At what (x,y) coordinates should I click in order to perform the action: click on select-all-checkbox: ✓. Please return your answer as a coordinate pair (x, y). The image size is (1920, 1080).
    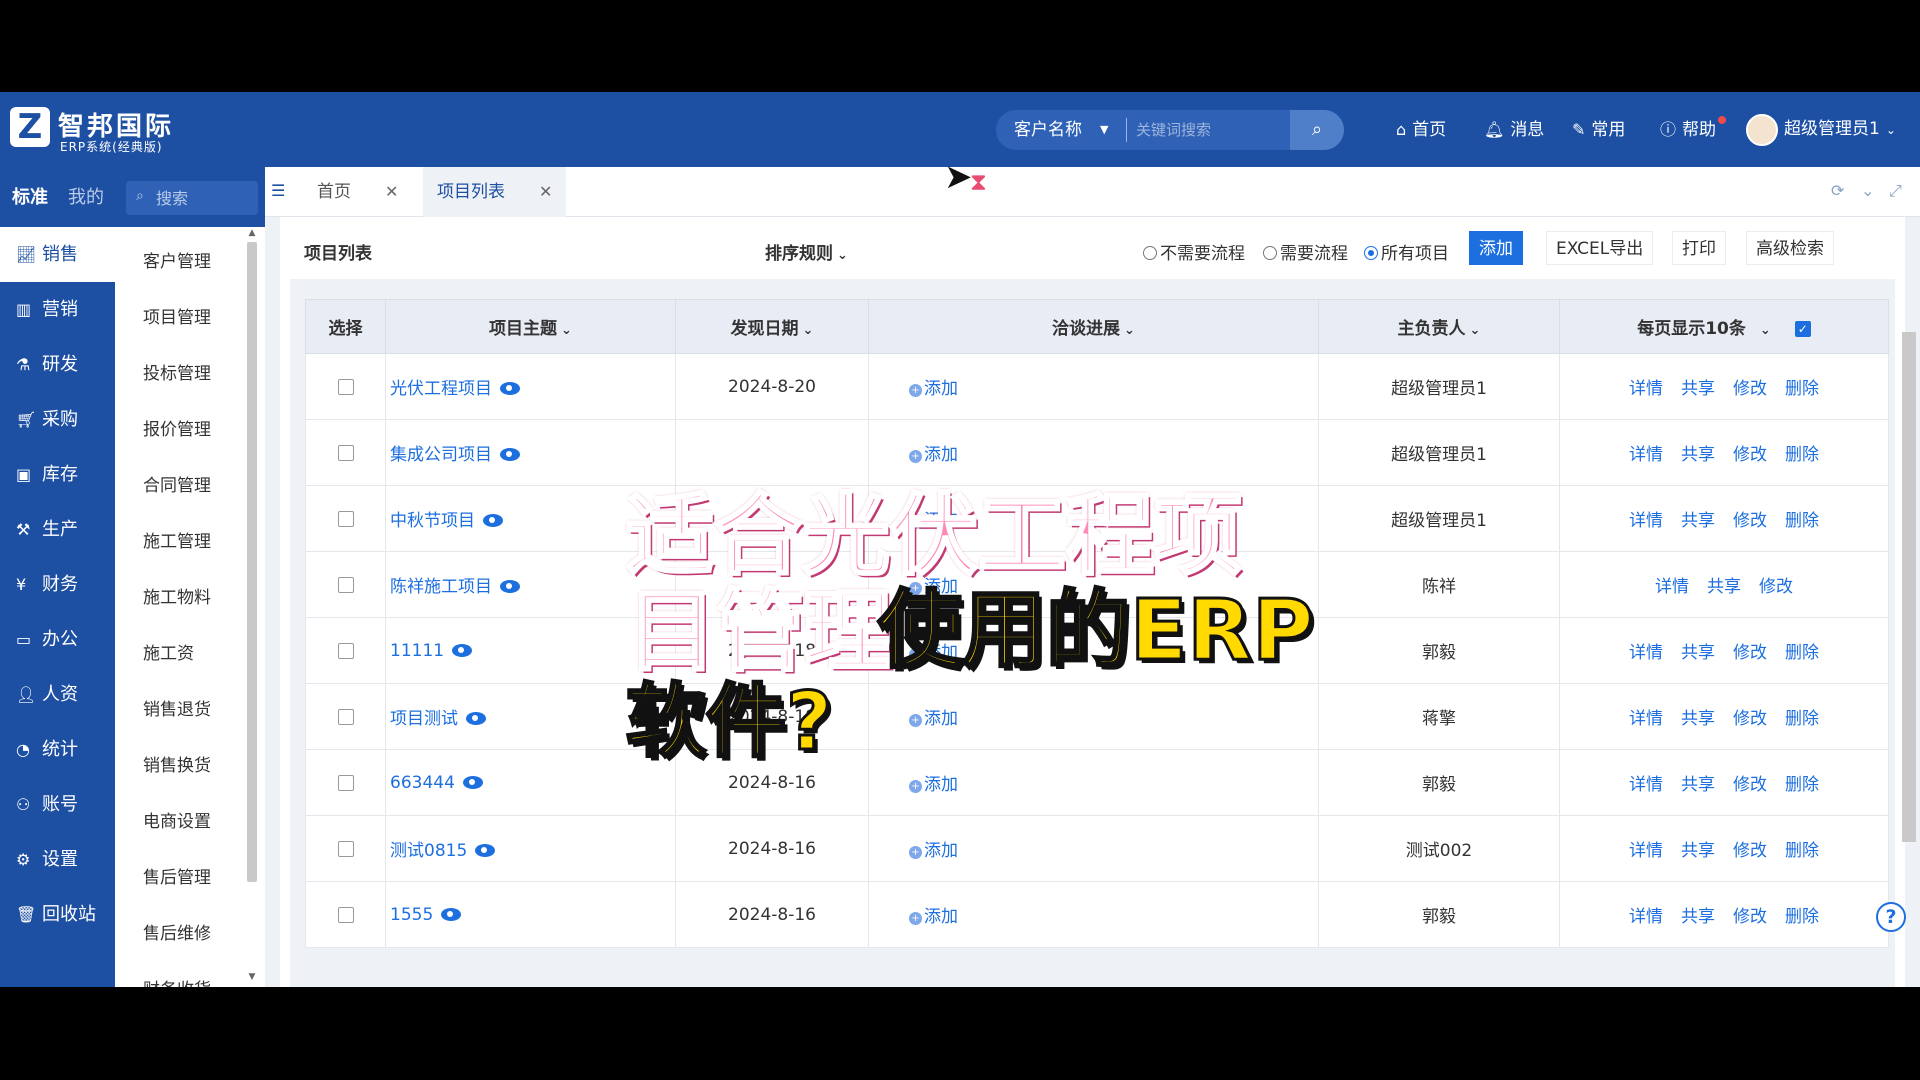
    Looking at the image, I should click on (1802, 329).